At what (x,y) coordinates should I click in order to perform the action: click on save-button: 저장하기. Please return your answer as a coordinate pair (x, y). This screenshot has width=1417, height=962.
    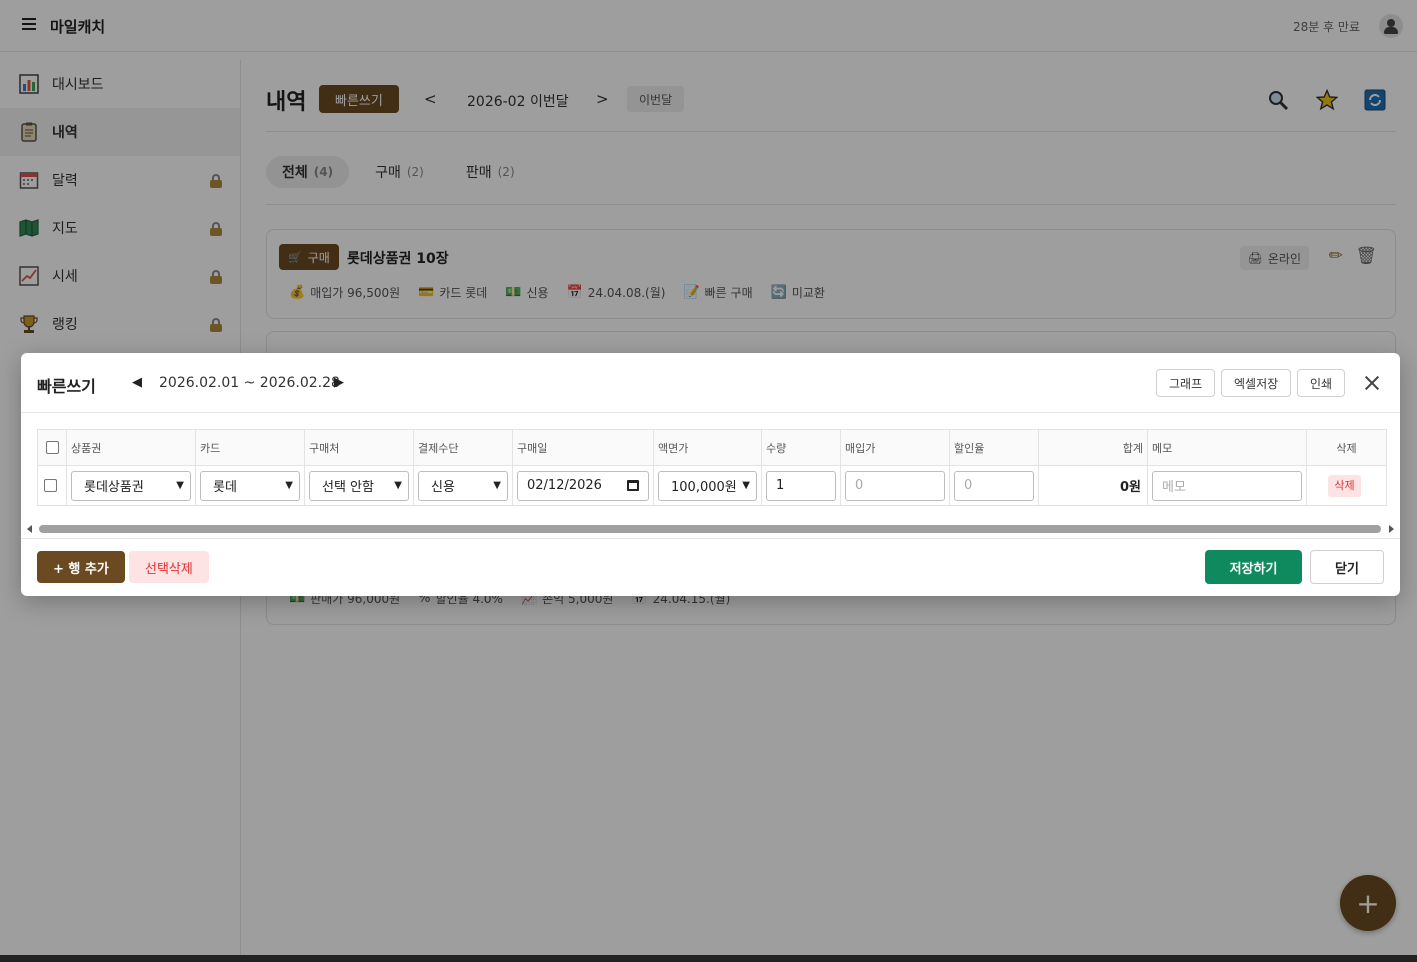
    Looking at the image, I should click on (1253, 567).